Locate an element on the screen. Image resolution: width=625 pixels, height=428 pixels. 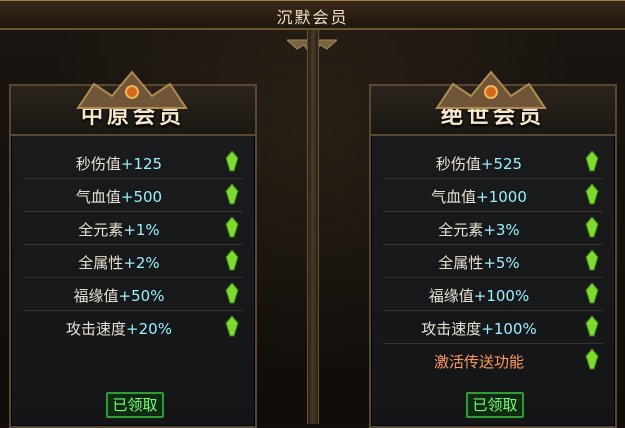
stat-row: 福缘值+50% is located at coordinates (133, 294).